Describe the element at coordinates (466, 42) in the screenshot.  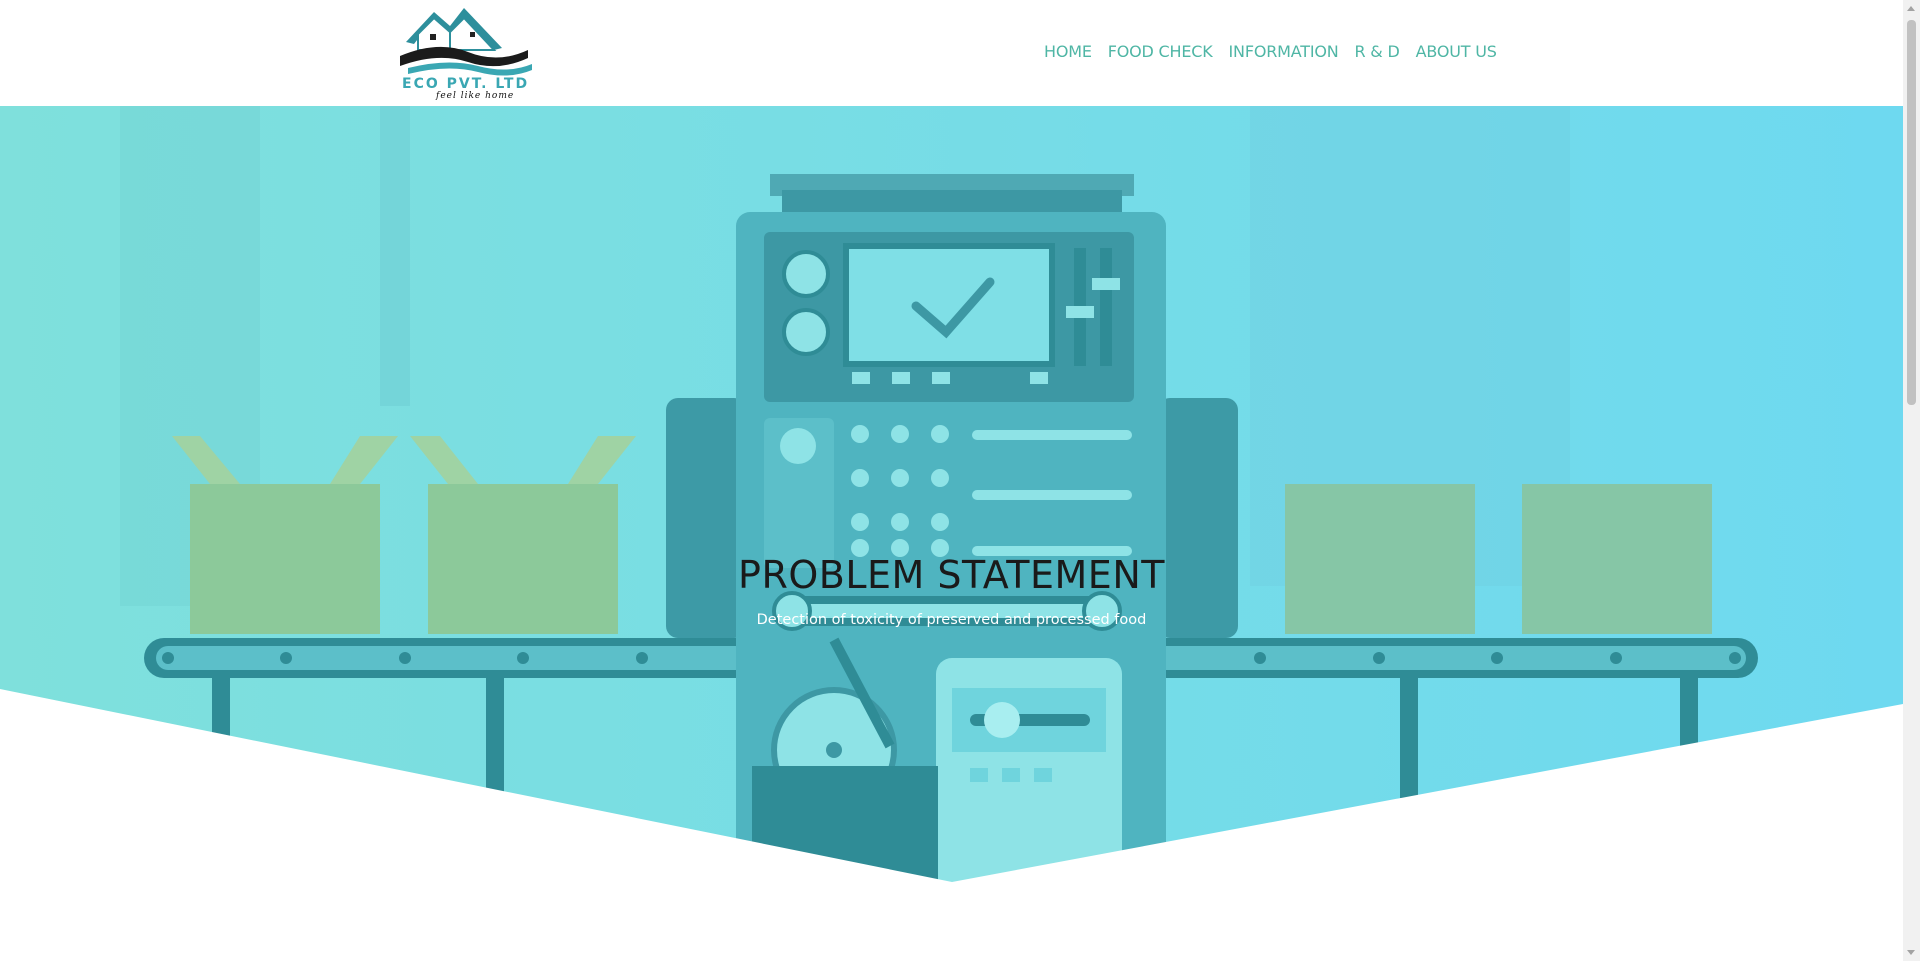
I see `house-logo-icon` at that location.